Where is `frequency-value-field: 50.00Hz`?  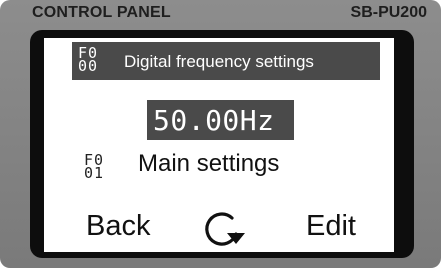 frequency-value-field: 50.00Hz is located at coordinates (220, 120).